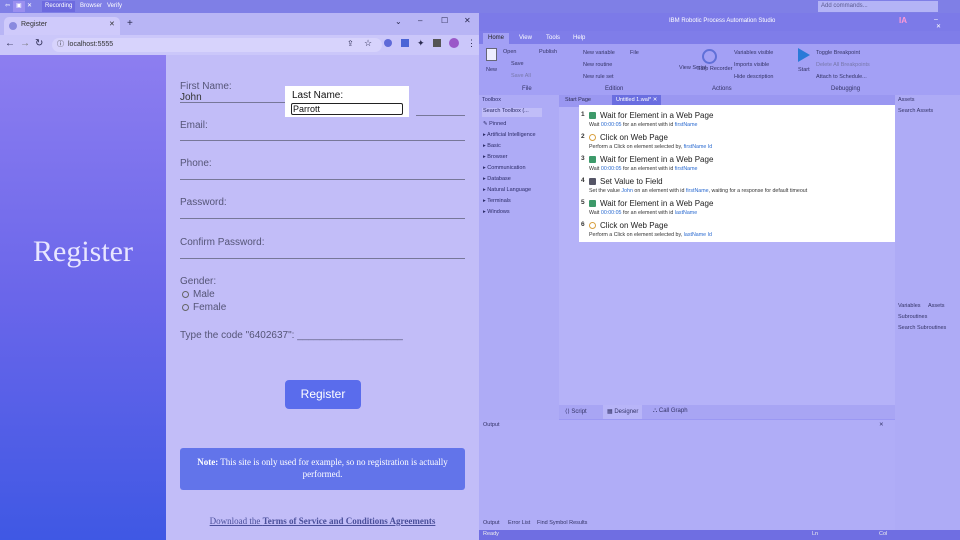 The height and width of the screenshot is (540, 960). Describe the element at coordinates (753, 77) in the screenshot. I see `hide-description-button: Hide description` at that location.